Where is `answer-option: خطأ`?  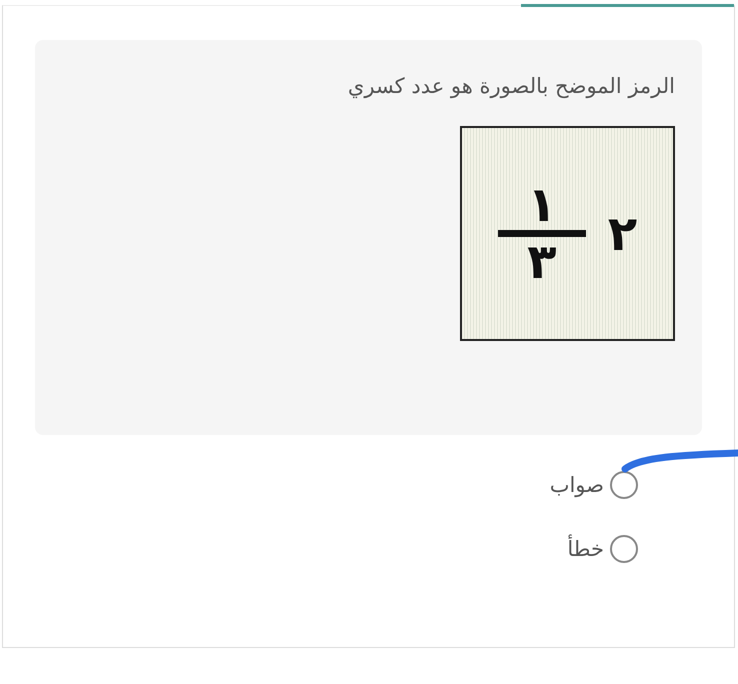 answer-option: خطأ is located at coordinates (602, 549).